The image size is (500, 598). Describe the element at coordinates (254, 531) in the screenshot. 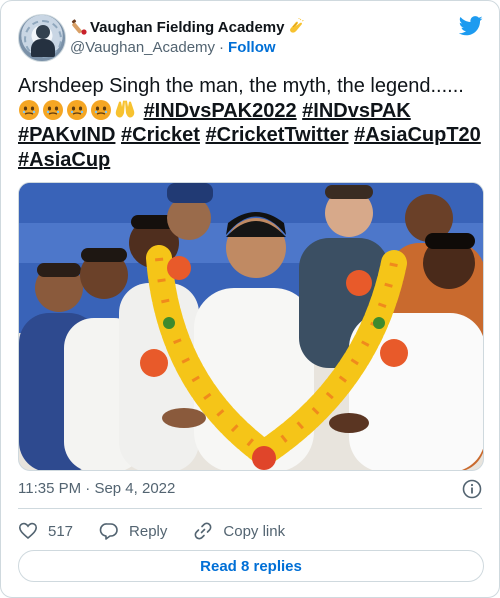

I see `copy-link-label: Copy link` at that location.